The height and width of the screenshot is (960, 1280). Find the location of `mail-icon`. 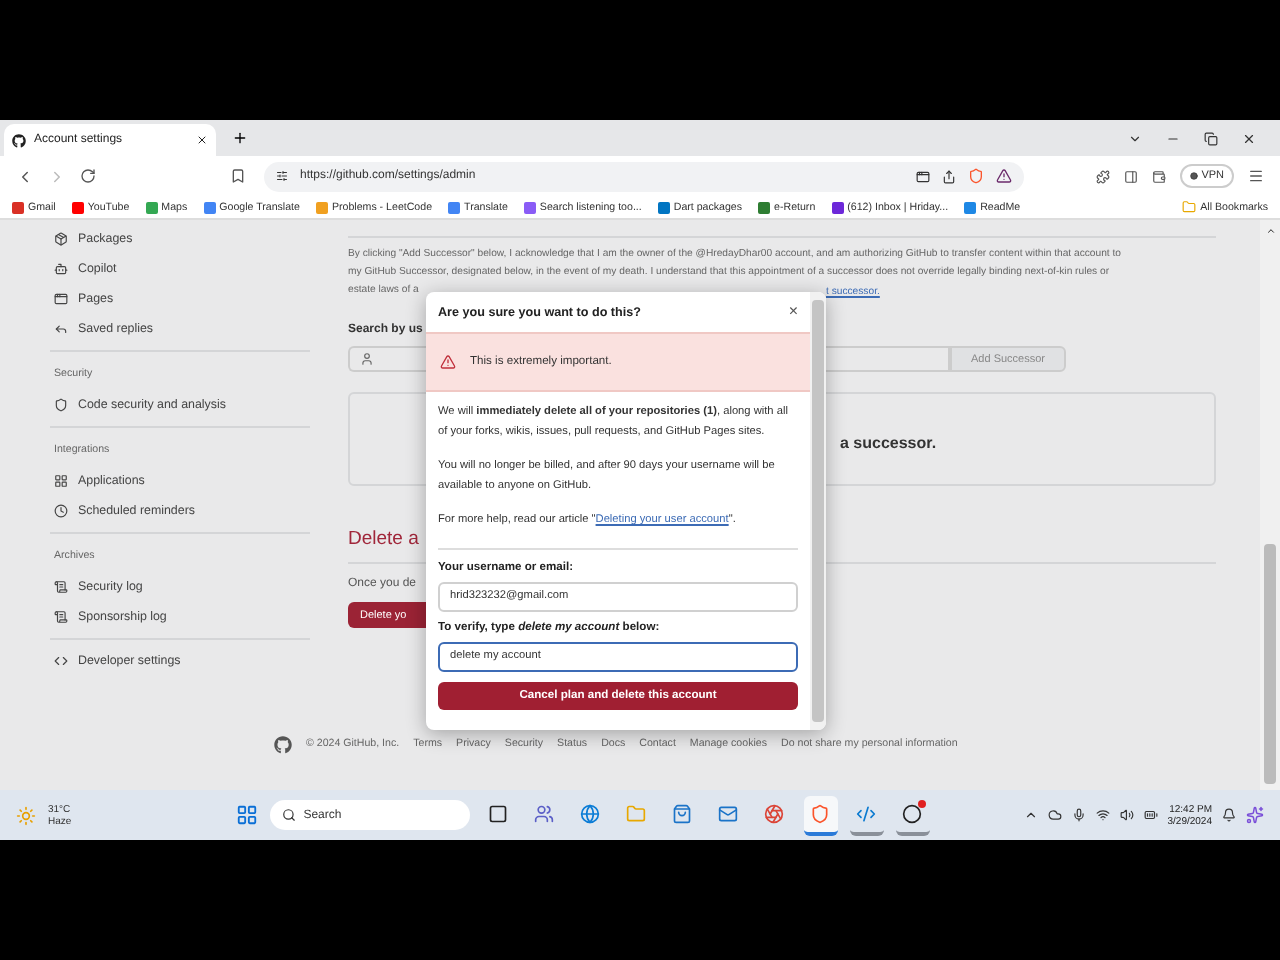

mail-icon is located at coordinates (728, 813).